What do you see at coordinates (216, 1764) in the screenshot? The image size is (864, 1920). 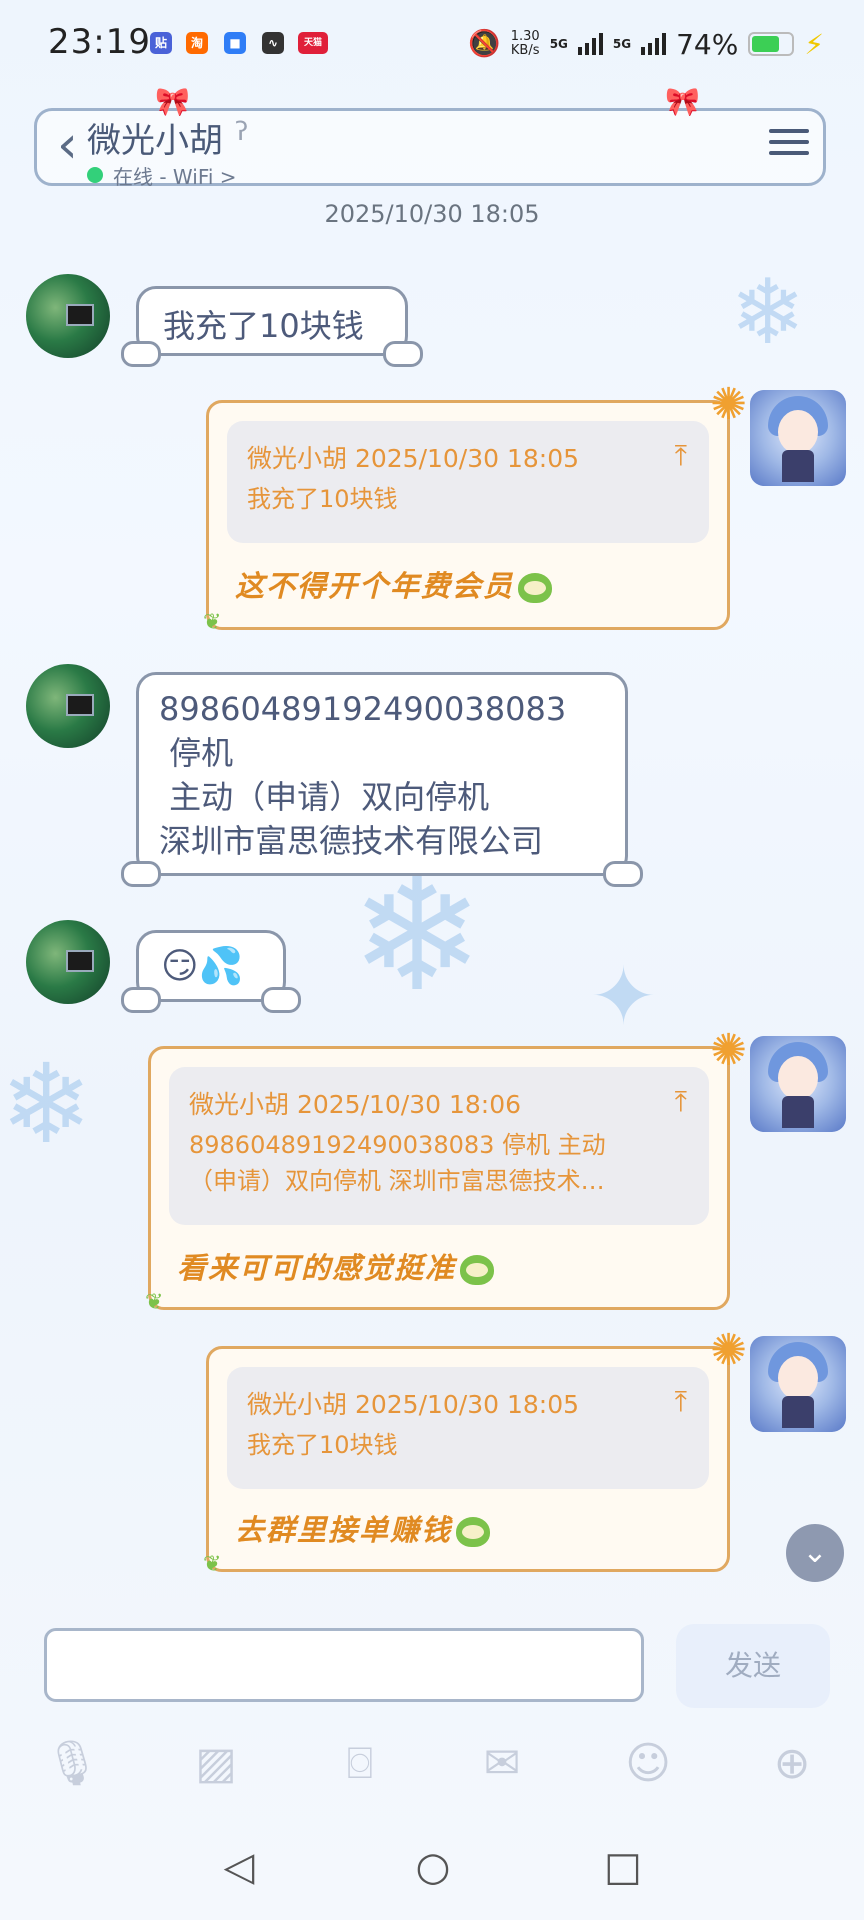 I see `image-icon: ▨` at bounding box center [216, 1764].